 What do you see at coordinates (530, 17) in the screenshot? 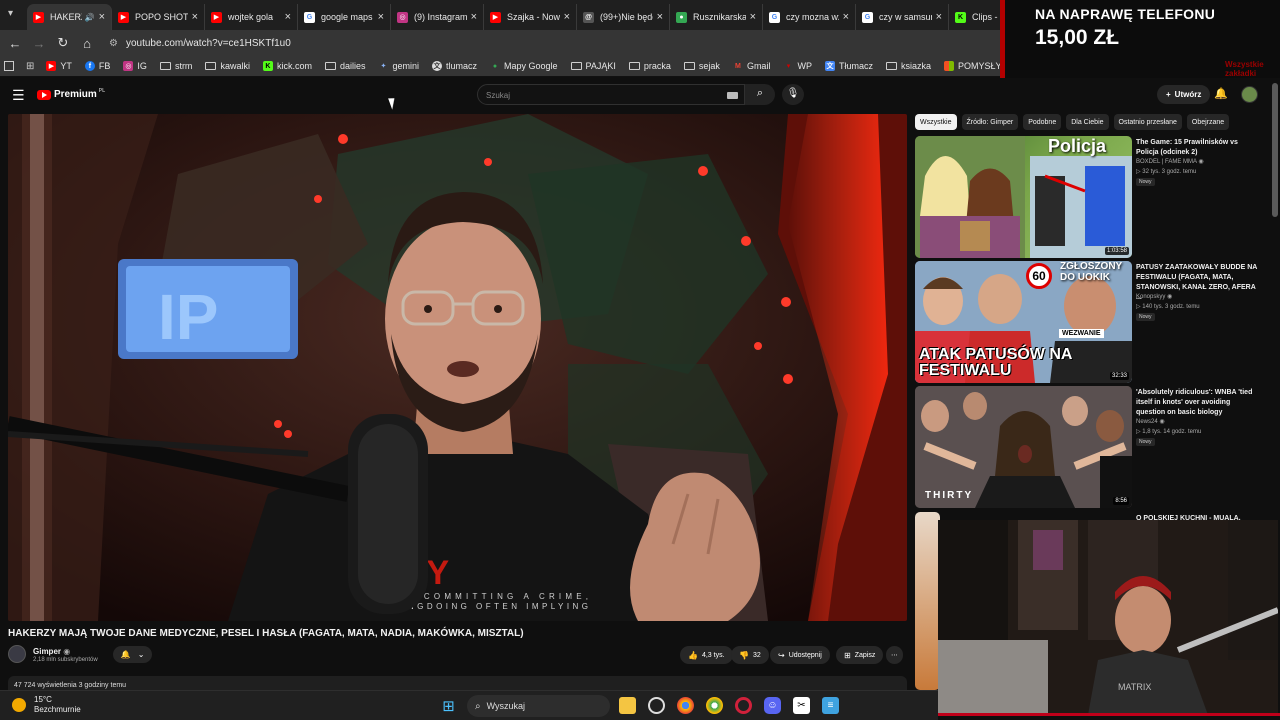
I see `browser-tab: ▶ Szajka - Nowa H ×` at bounding box center [530, 17].